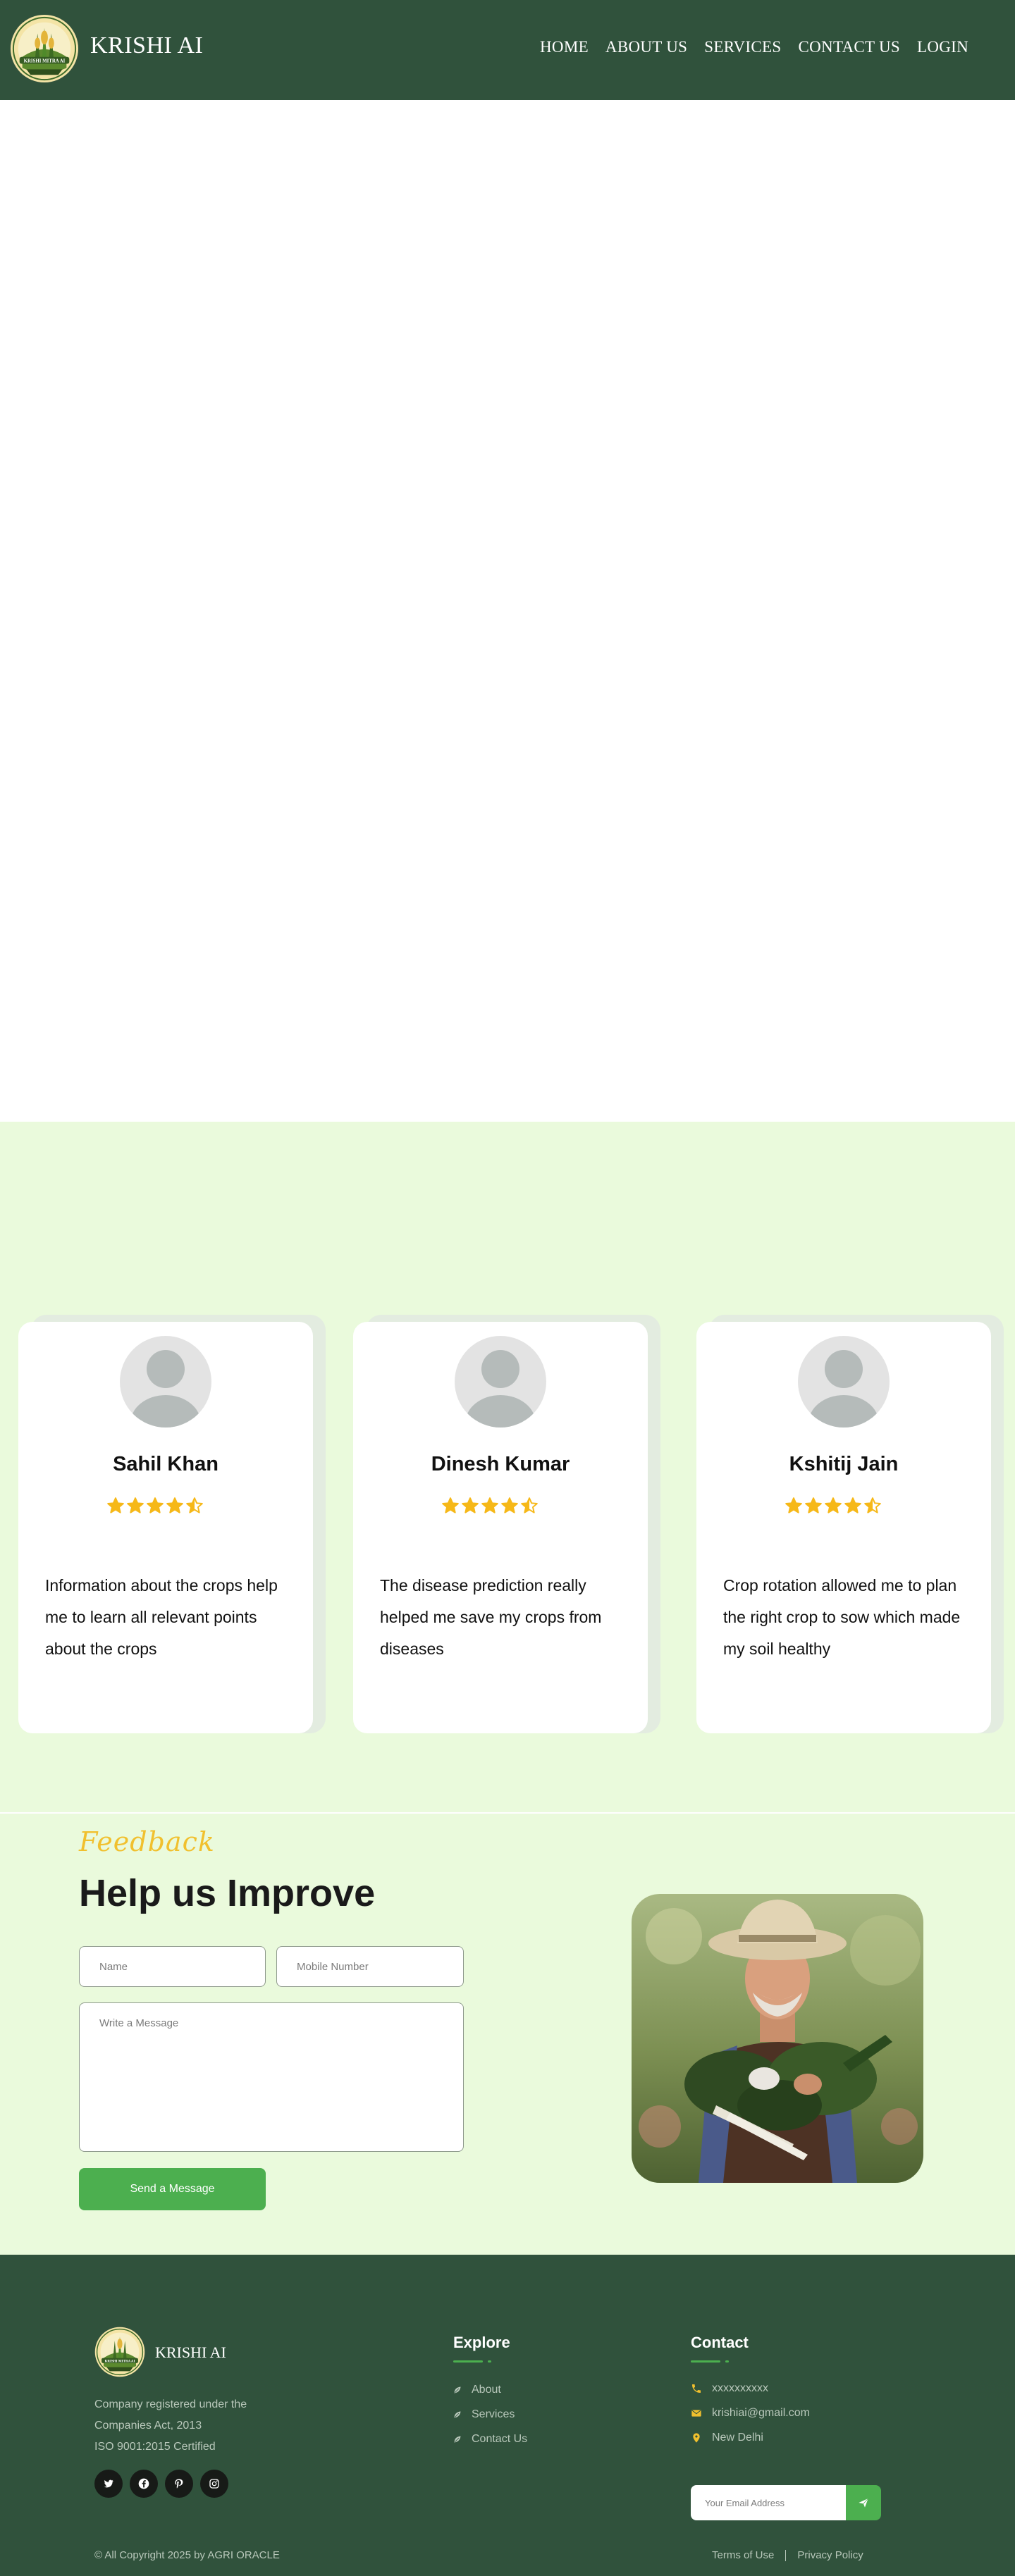 This screenshot has height=2576, width=1015. Describe the element at coordinates (501, 1464) in the screenshot. I see `reviewer-name: Dinesh Kumar` at that location.